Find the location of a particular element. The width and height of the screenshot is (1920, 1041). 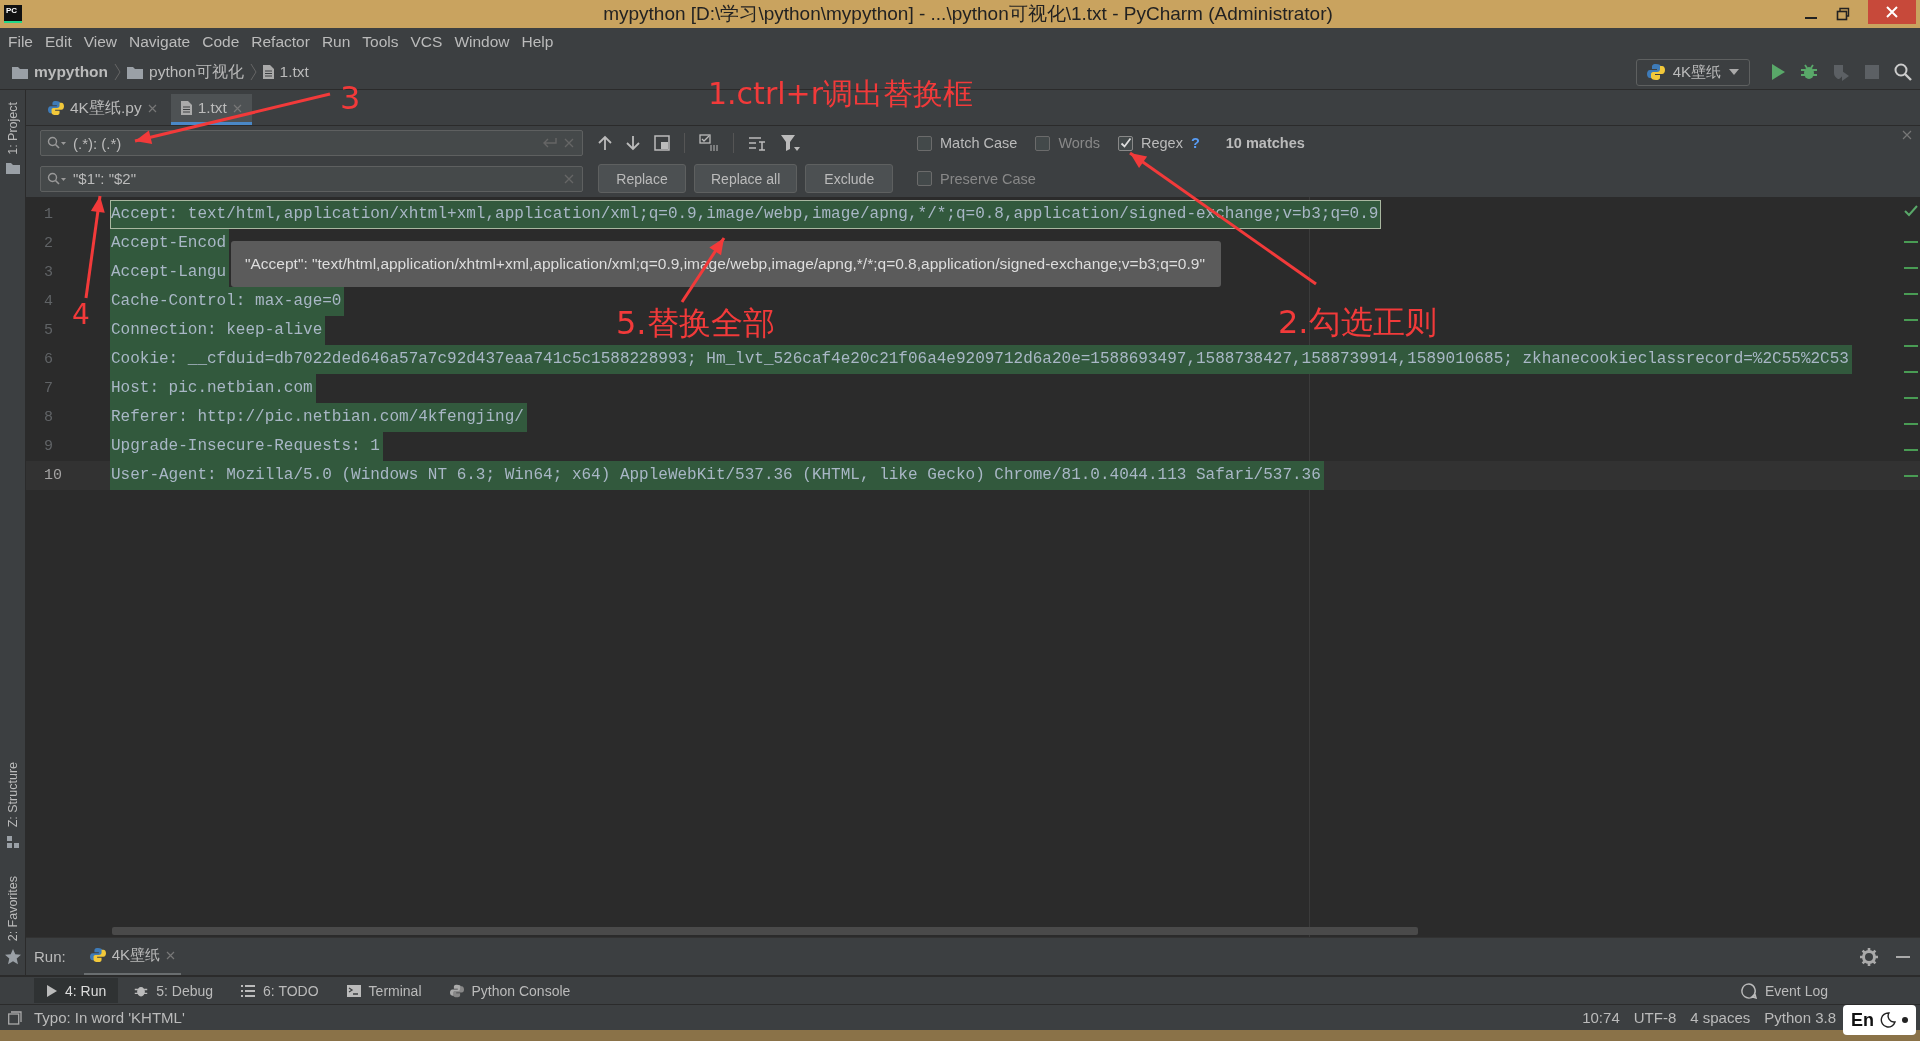

menu-item: Code is located at coordinates (221, 41).